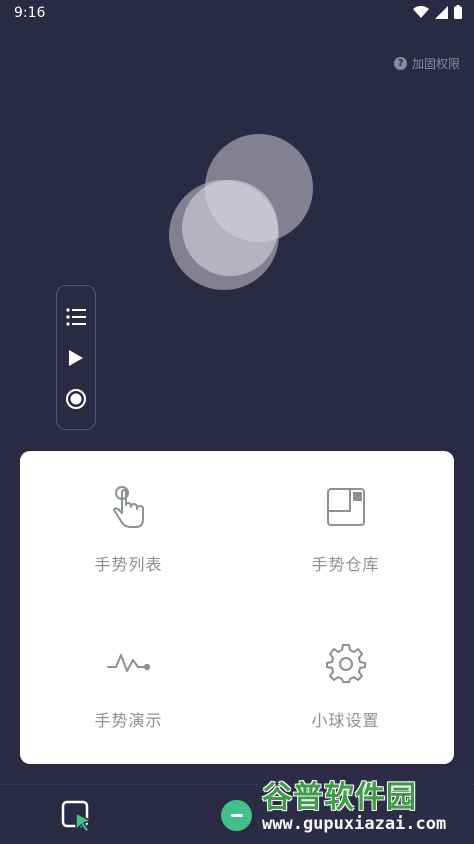 The image size is (474, 844). What do you see at coordinates (77, 816) in the screenshot?
I see `select-cursor-icon` at bounding box center [77, 816].